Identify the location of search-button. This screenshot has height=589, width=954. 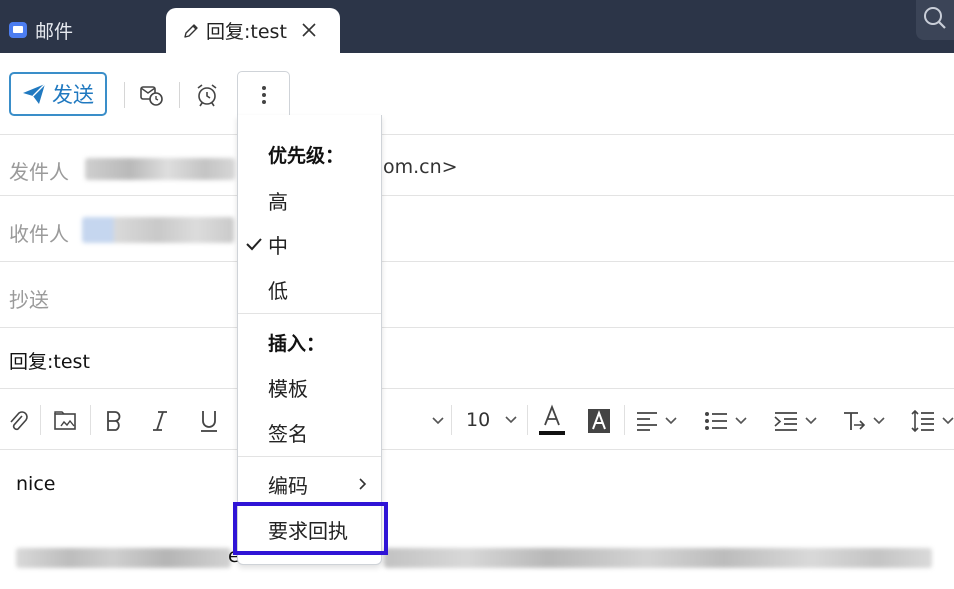
(935, 20).